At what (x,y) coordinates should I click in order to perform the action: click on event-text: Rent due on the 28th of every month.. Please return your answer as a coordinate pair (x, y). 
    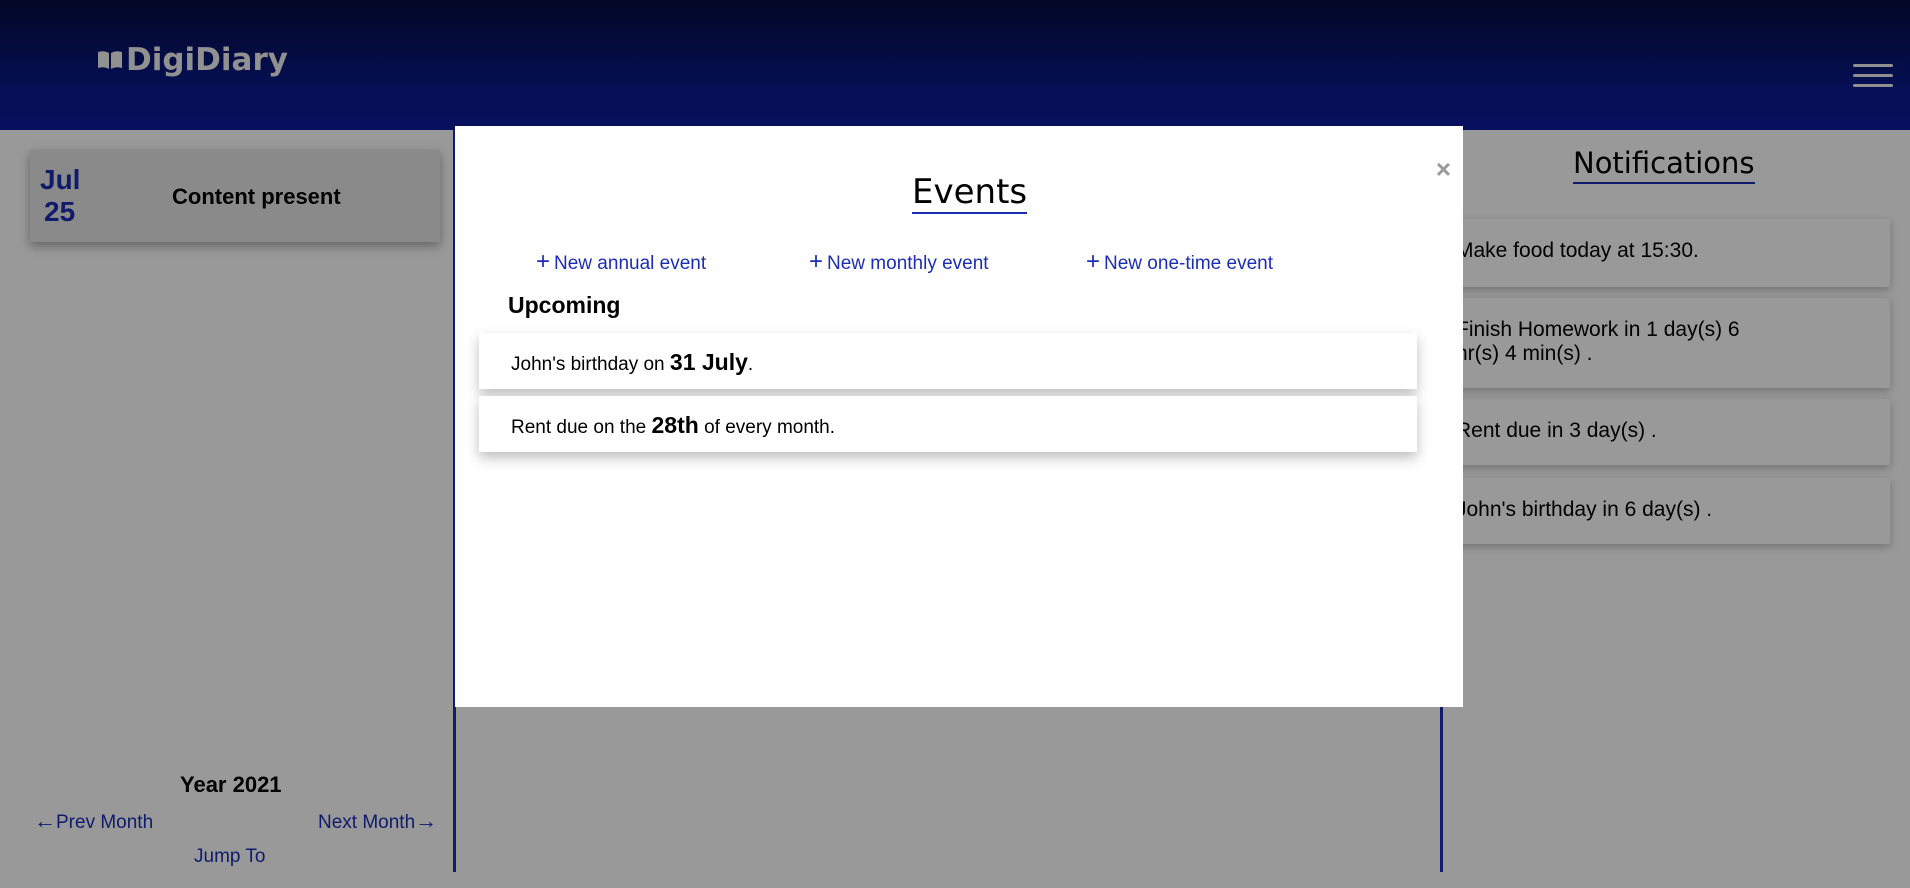
    Looking at the image, I should click on (673, 425).